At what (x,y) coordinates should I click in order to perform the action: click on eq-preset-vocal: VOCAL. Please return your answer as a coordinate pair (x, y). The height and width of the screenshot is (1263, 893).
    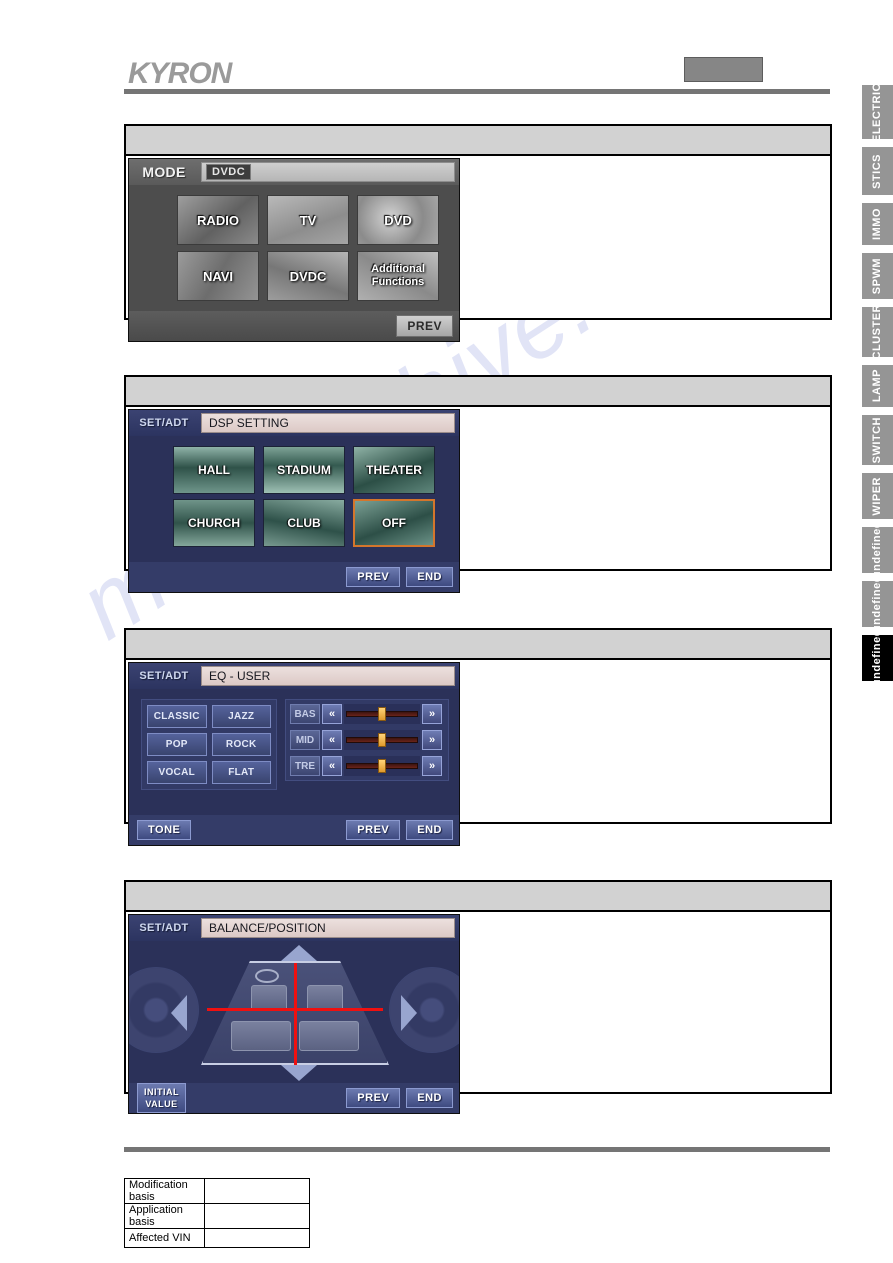
    Looking at the image, I should click on (177, 772).